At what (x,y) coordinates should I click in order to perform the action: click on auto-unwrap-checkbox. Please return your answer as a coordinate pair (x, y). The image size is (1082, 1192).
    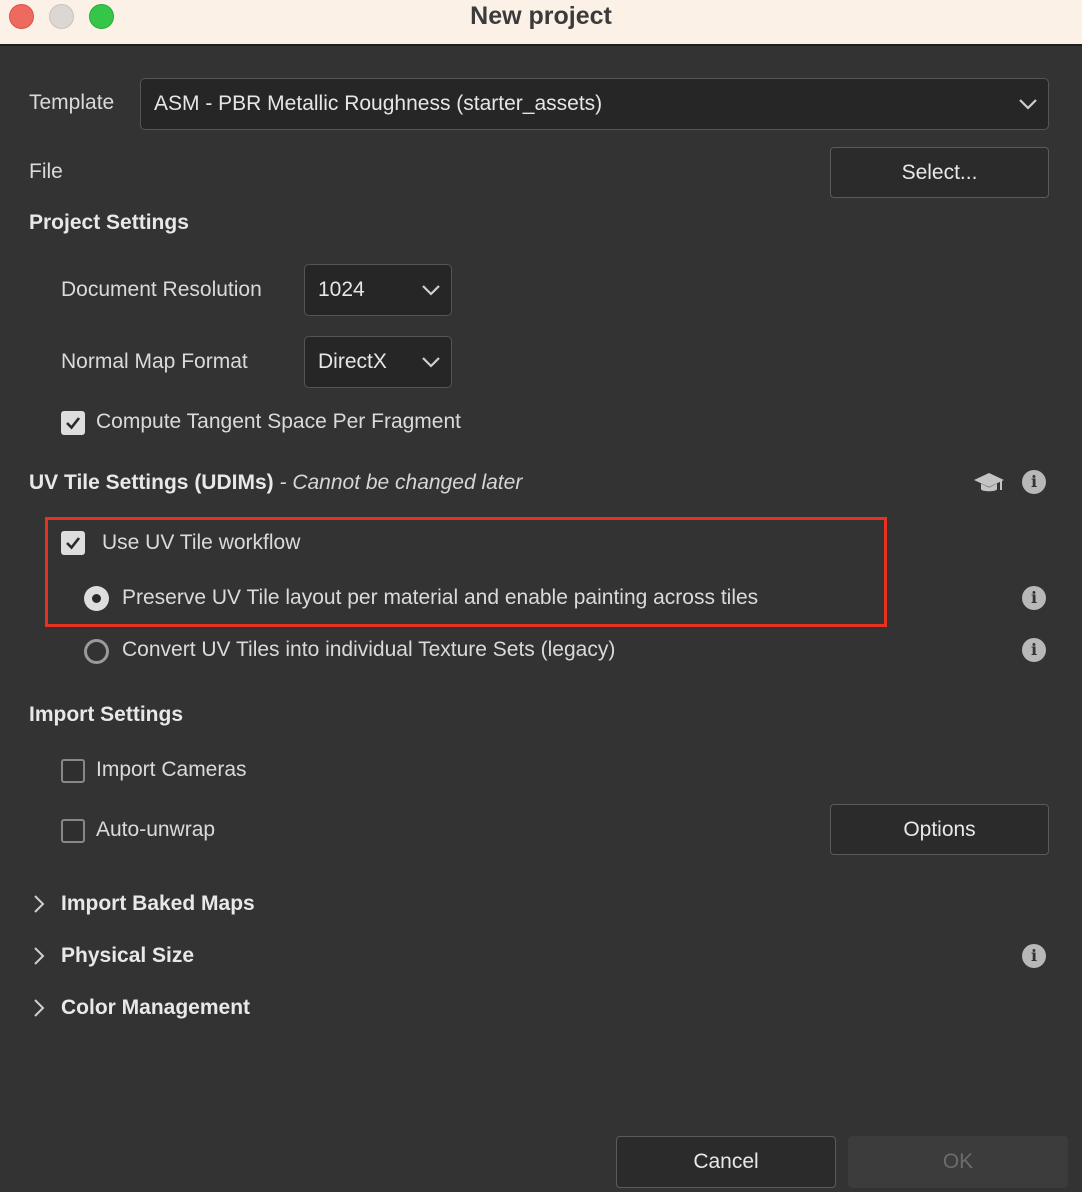
    Looking at the image, I should click on (73, 831).